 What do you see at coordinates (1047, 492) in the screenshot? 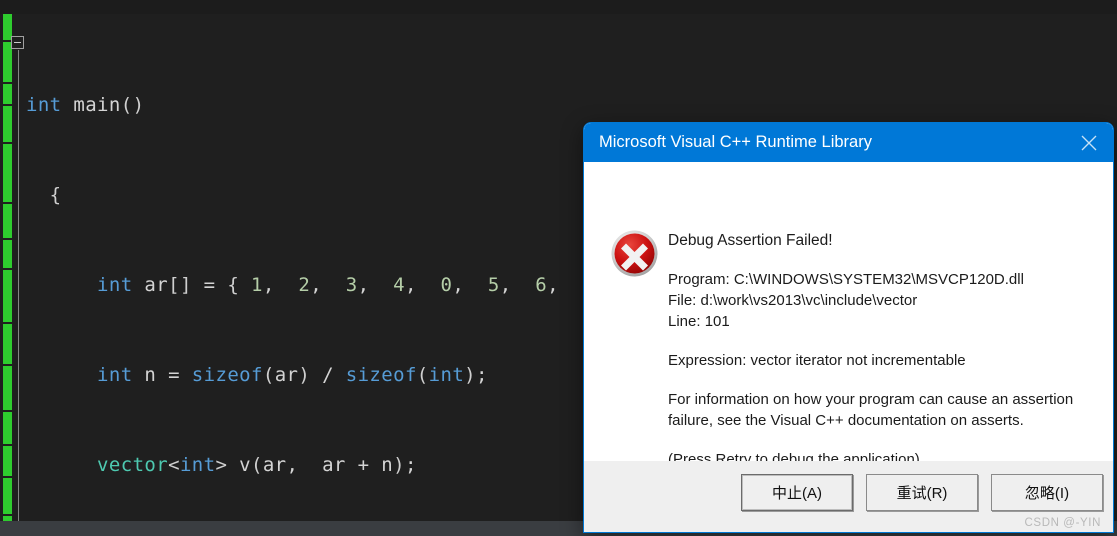
I see `ignore-button: 忽略(I)` at bounding box center [1047, 492].